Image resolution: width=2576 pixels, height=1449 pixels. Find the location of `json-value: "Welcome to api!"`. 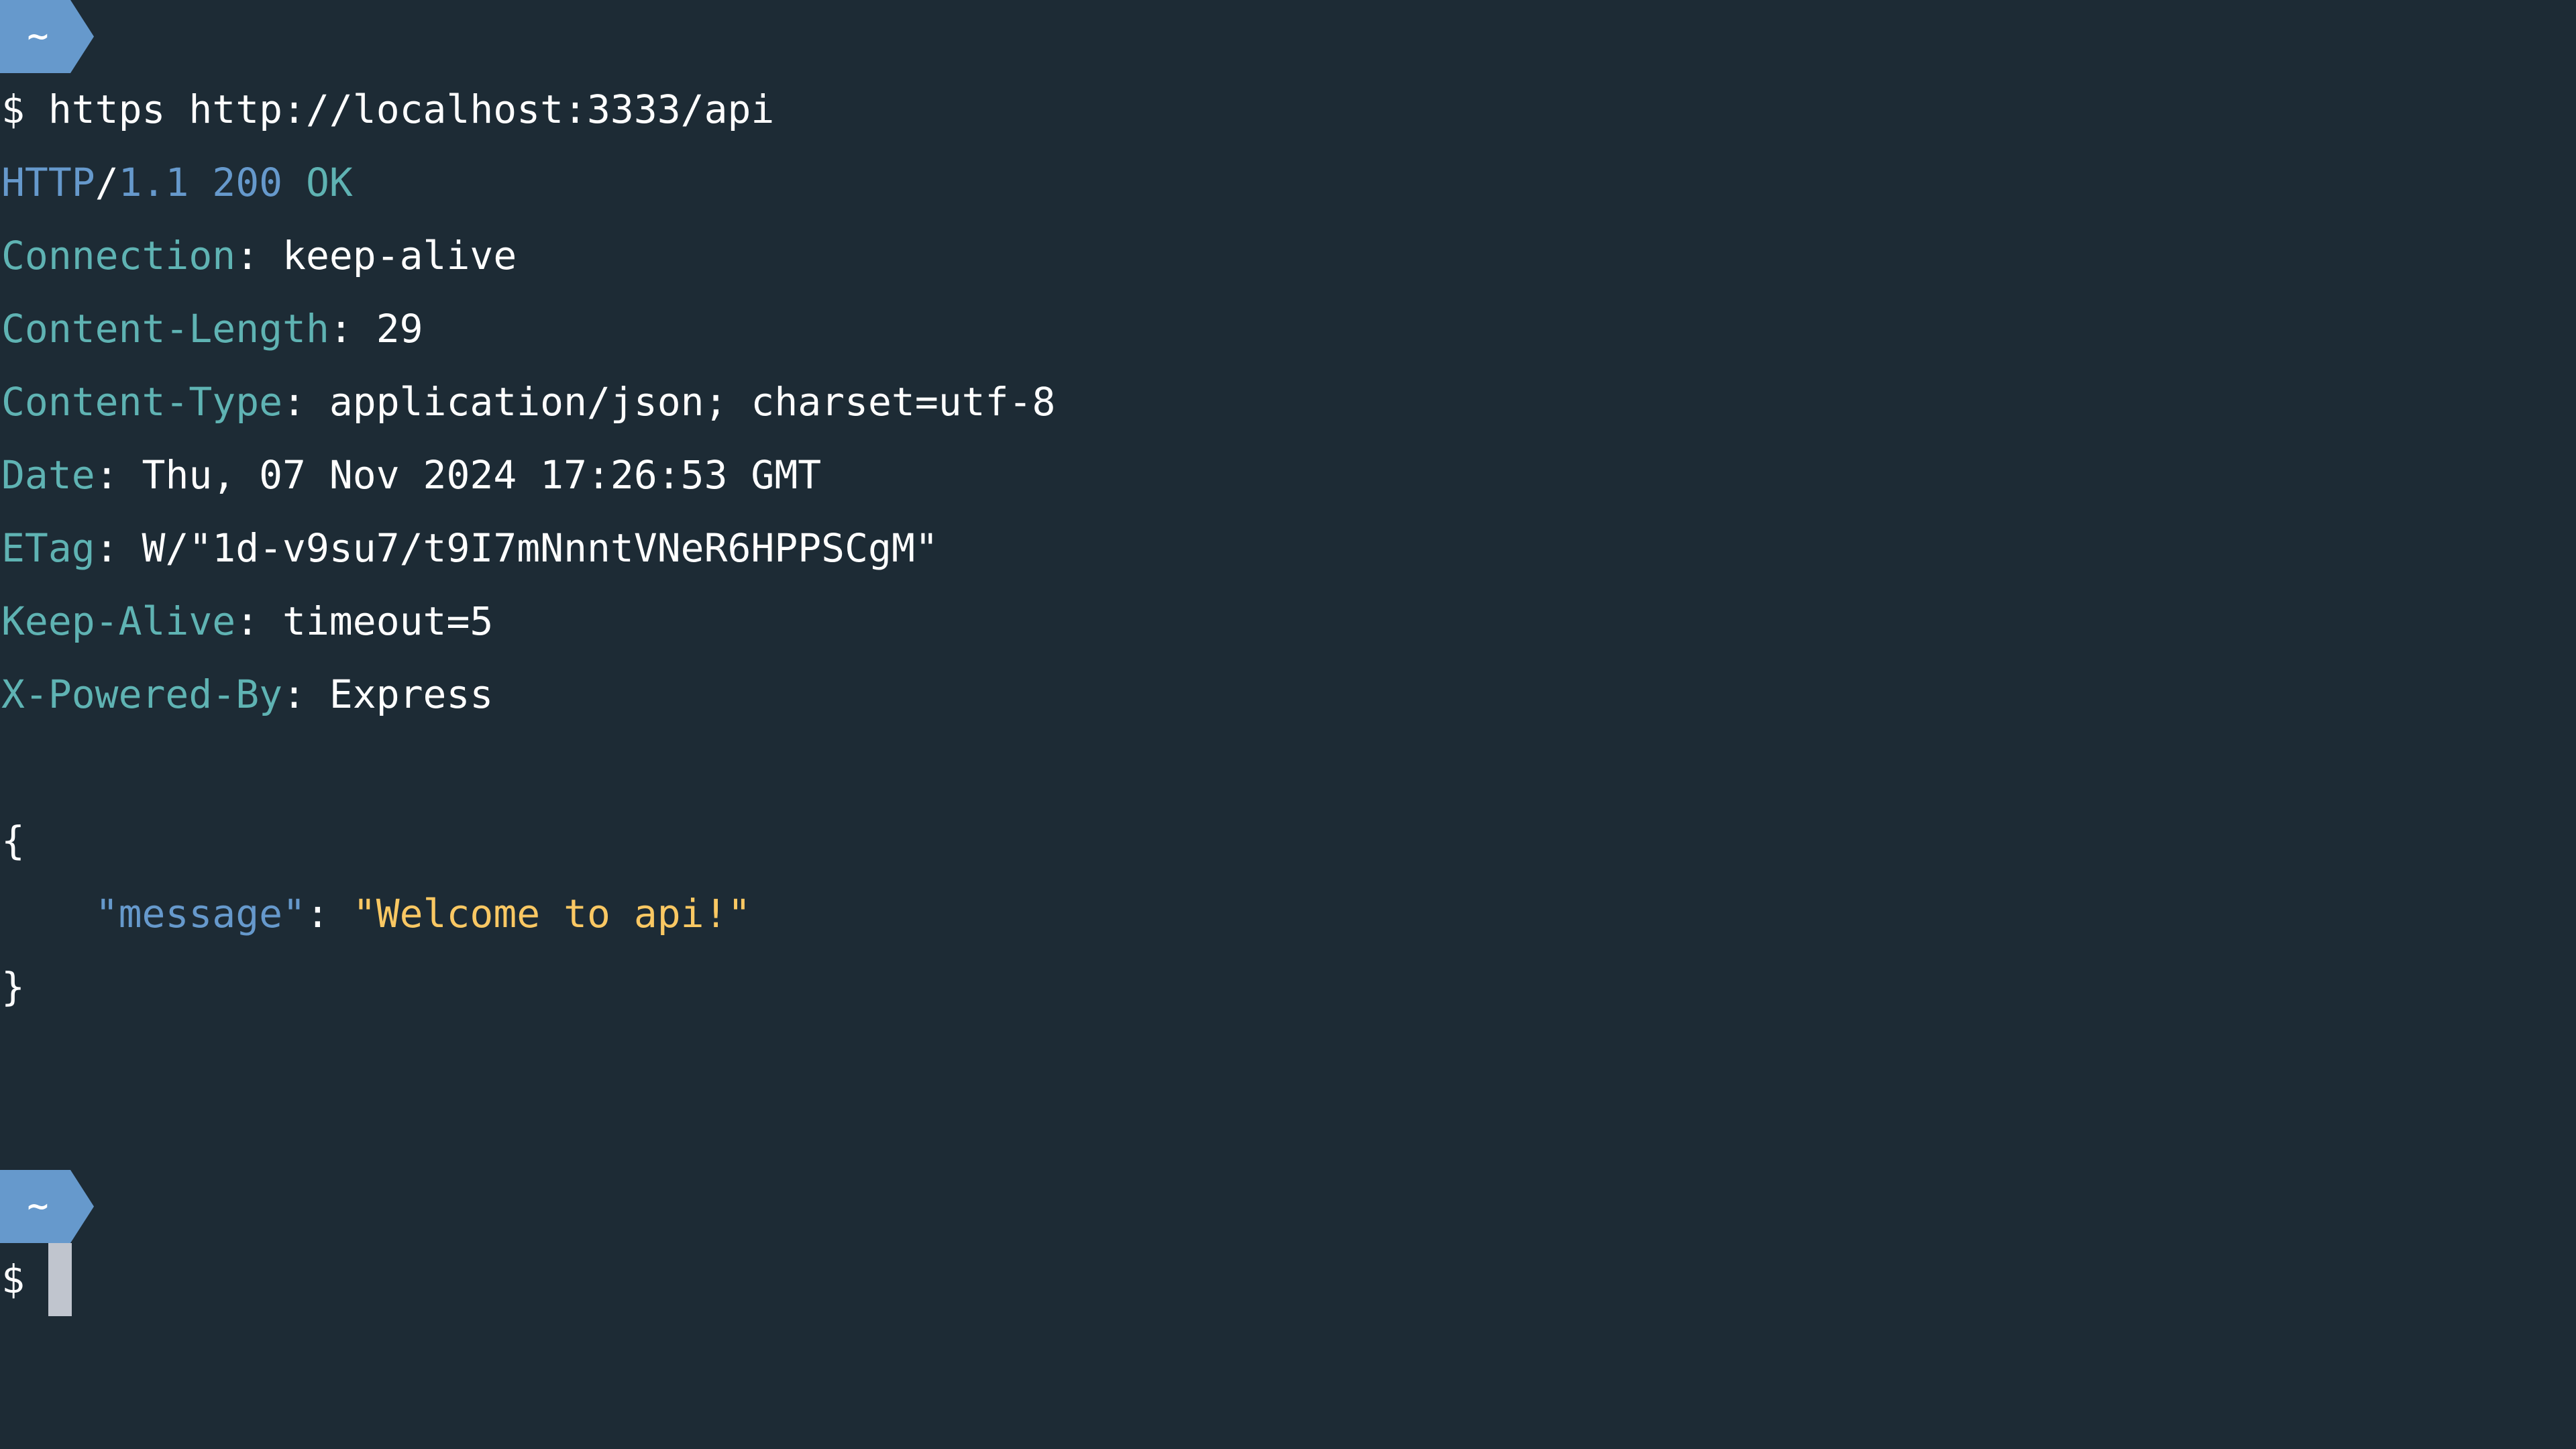

json-value: "Welcome to api!" is located at coordinates (551, 913).